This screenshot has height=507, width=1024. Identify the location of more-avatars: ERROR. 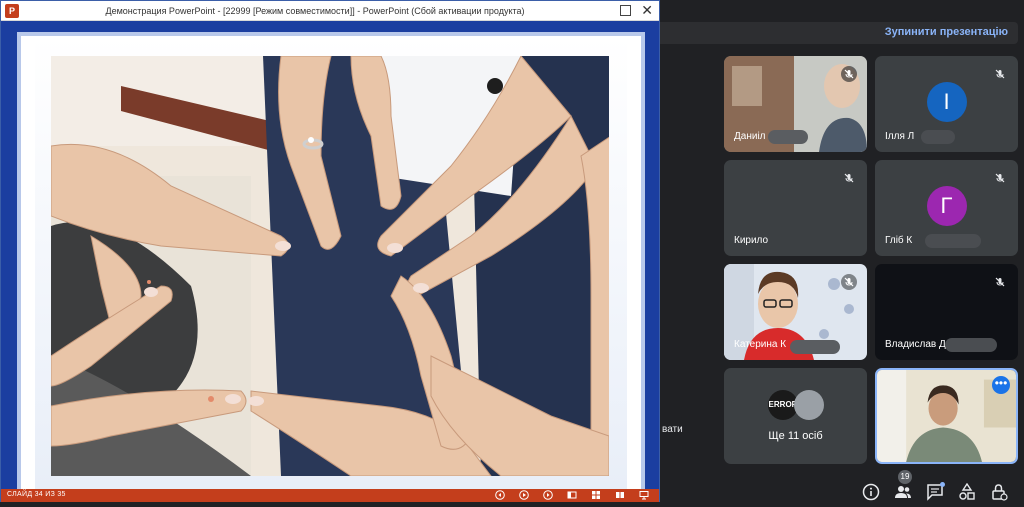
(798, 405).